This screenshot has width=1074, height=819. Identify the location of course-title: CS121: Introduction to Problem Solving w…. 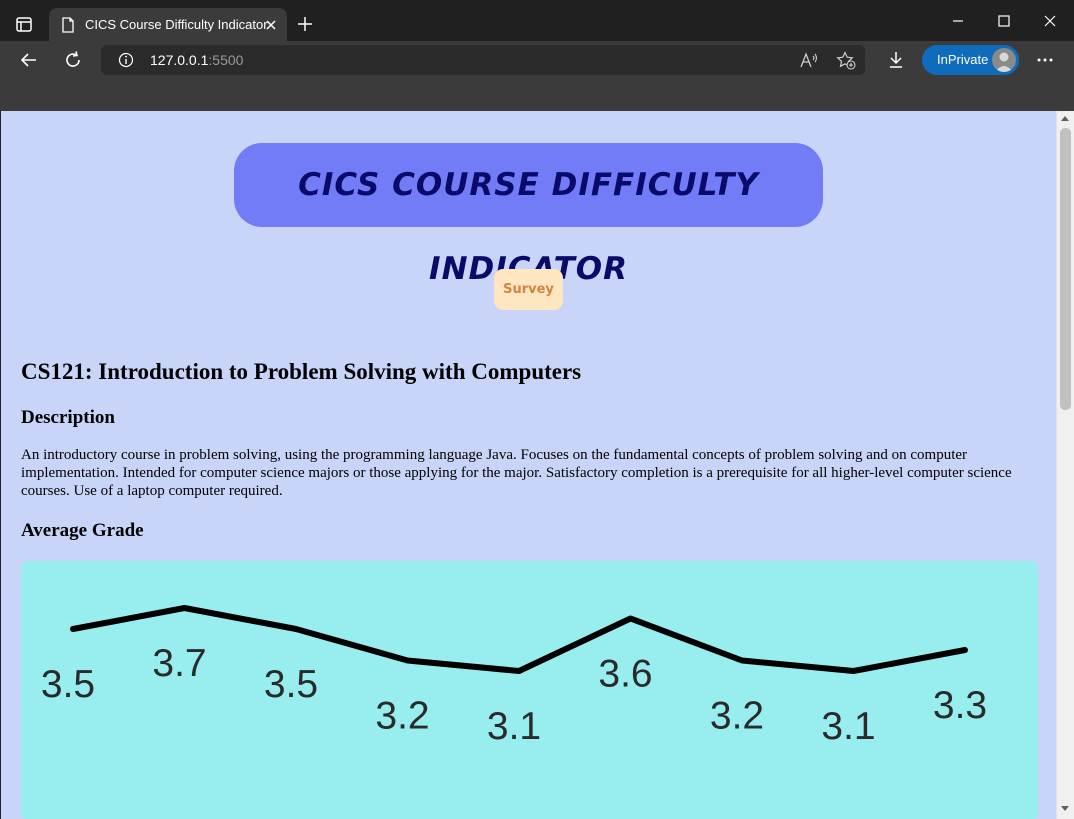
(301, 371).